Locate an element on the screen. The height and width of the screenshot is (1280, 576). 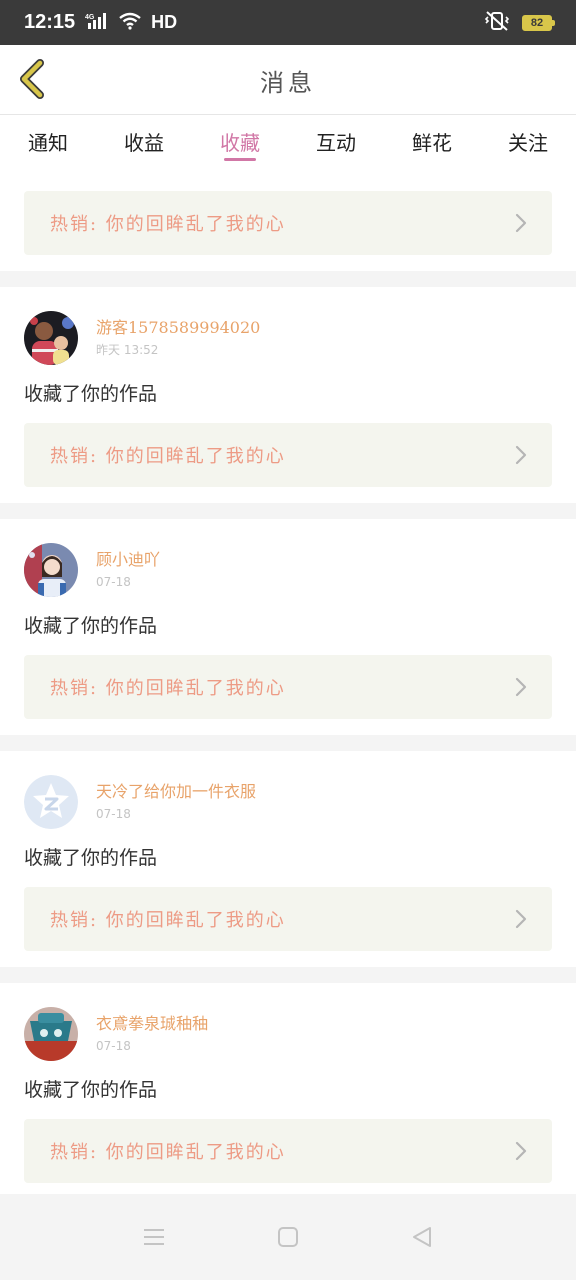
hd-label: HD is located at coordinates (164, 22).